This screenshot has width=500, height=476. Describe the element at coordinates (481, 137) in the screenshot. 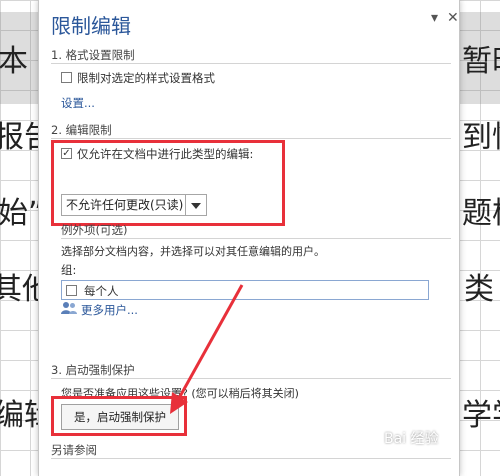

I see `doc-text-right-2: 到忧` at that location.